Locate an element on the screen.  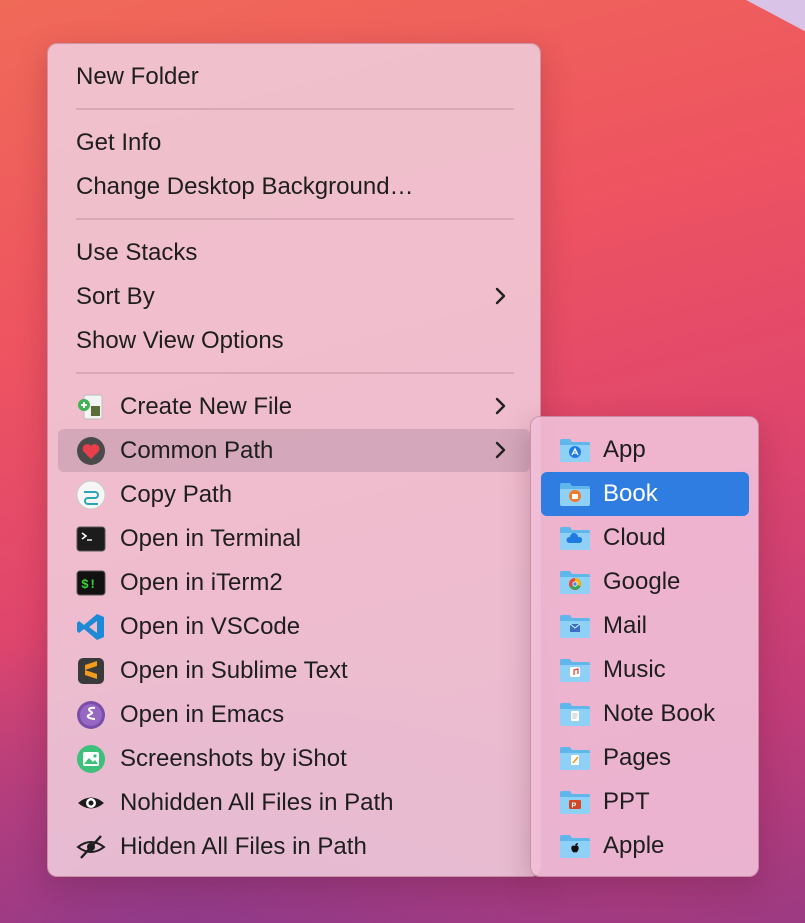
menu-item-show-view-options: Show View Options is located at coordinates (294, 340).